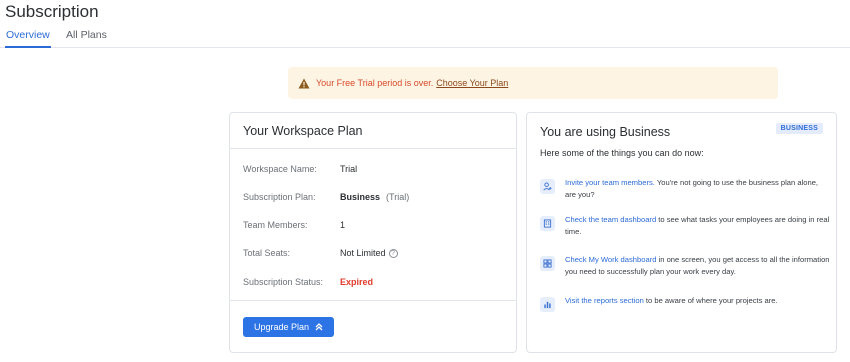 This screenshot has width=850, height=362. What do you see at coordinates (326, 197) in the screenshot?
I see `plan-row-subscription-plan: Subscription Plan: Business (Trial)` at bounding box center [326, 197].